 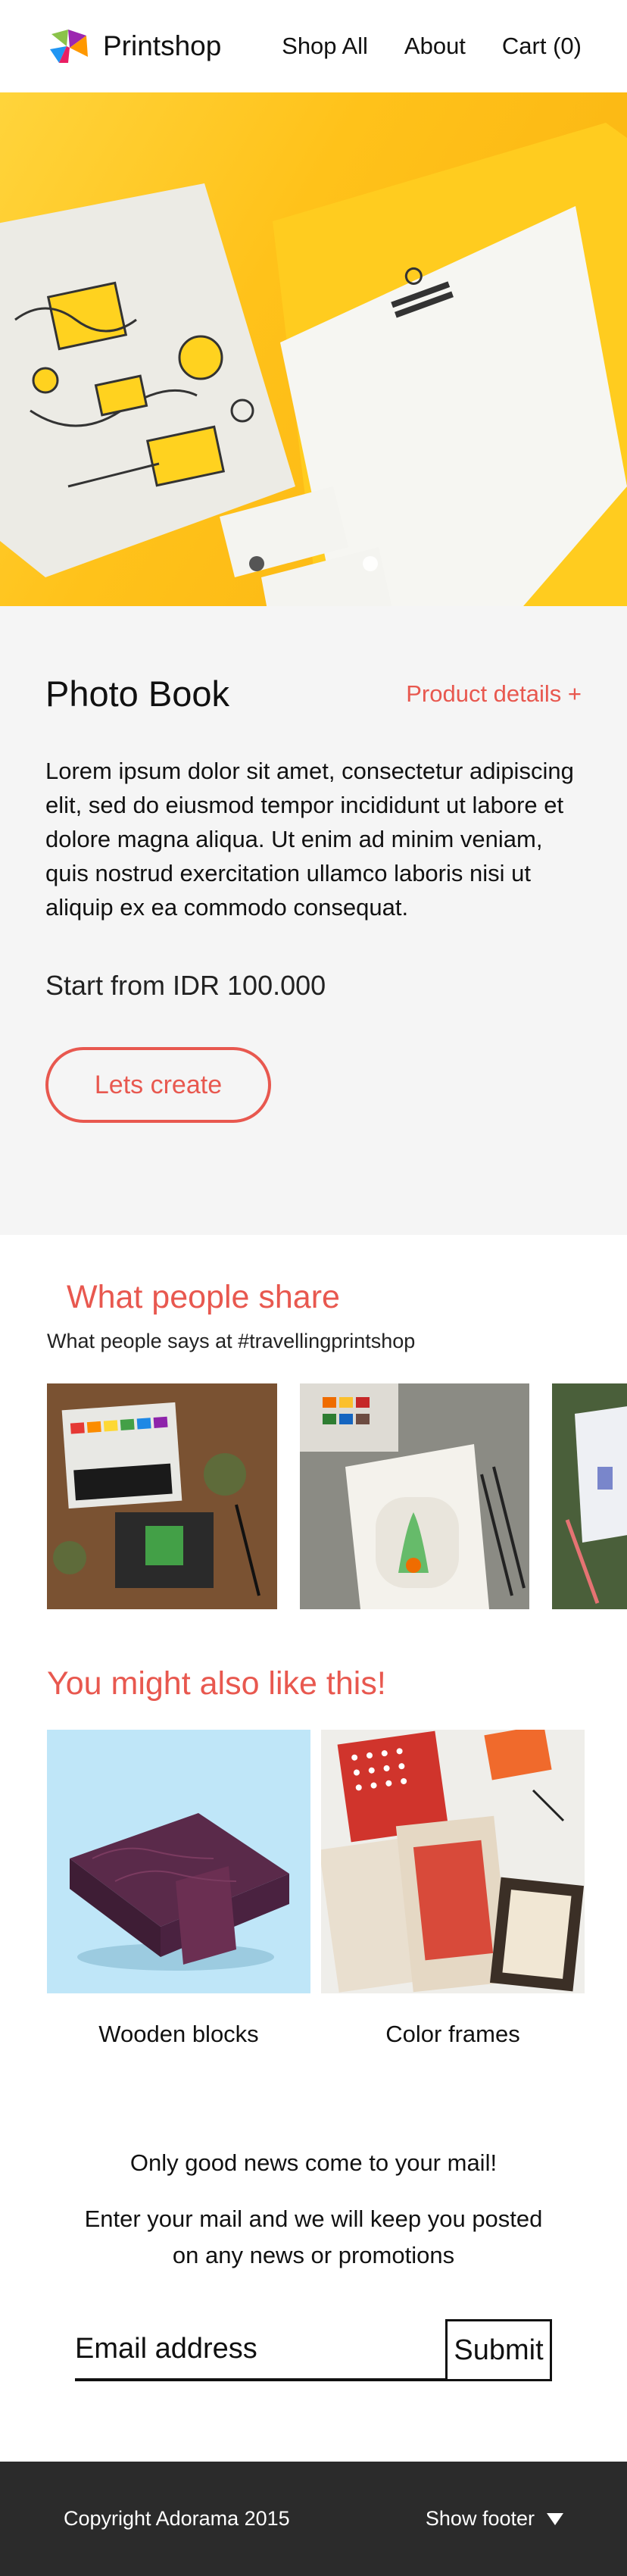 I want to click on brand: Printshop, so click(x=133, y=46).